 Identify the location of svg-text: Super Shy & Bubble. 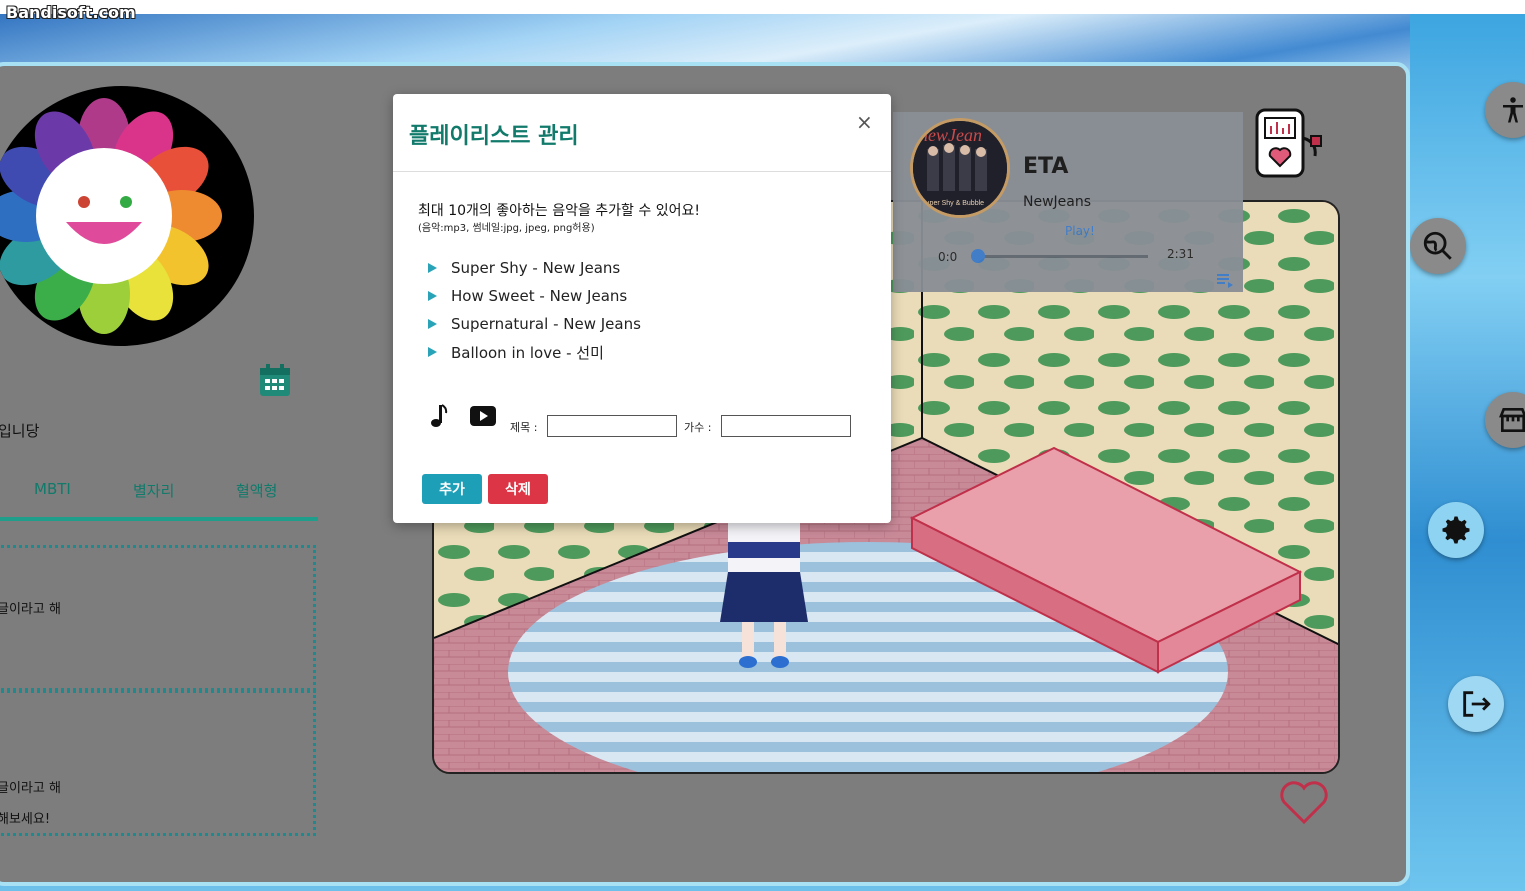
(952, 203).